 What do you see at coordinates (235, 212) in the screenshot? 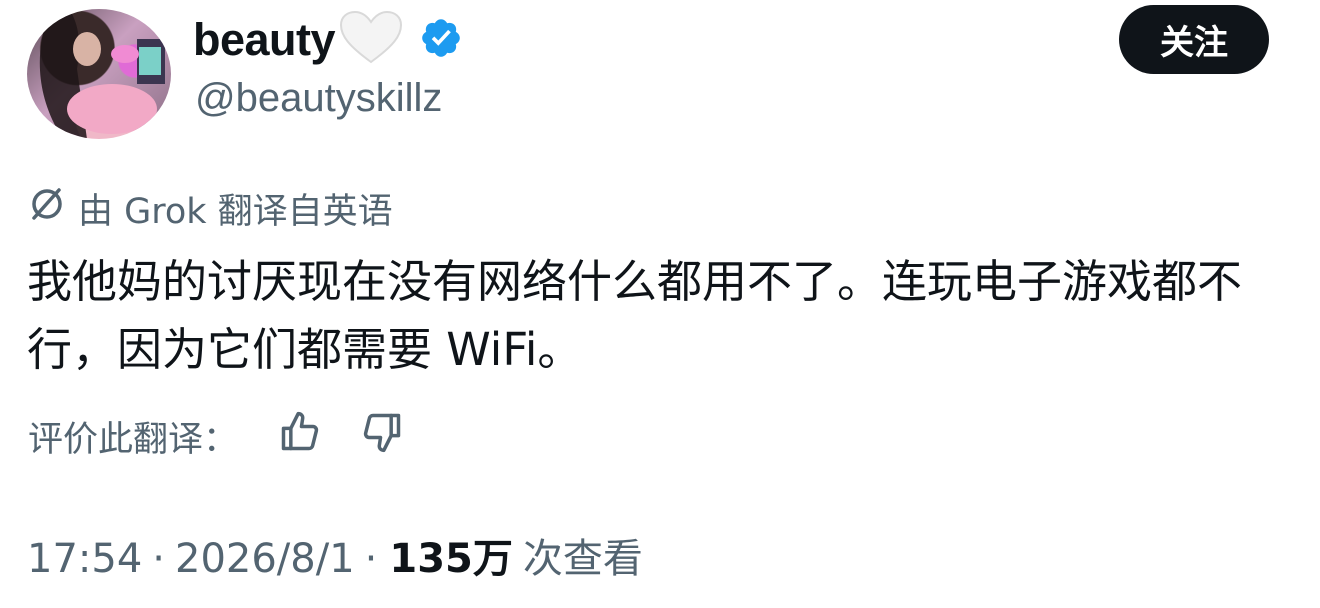
I see `translation-notice-text: 由 Grok 翻译自英语` at bounding box center [235, 212].